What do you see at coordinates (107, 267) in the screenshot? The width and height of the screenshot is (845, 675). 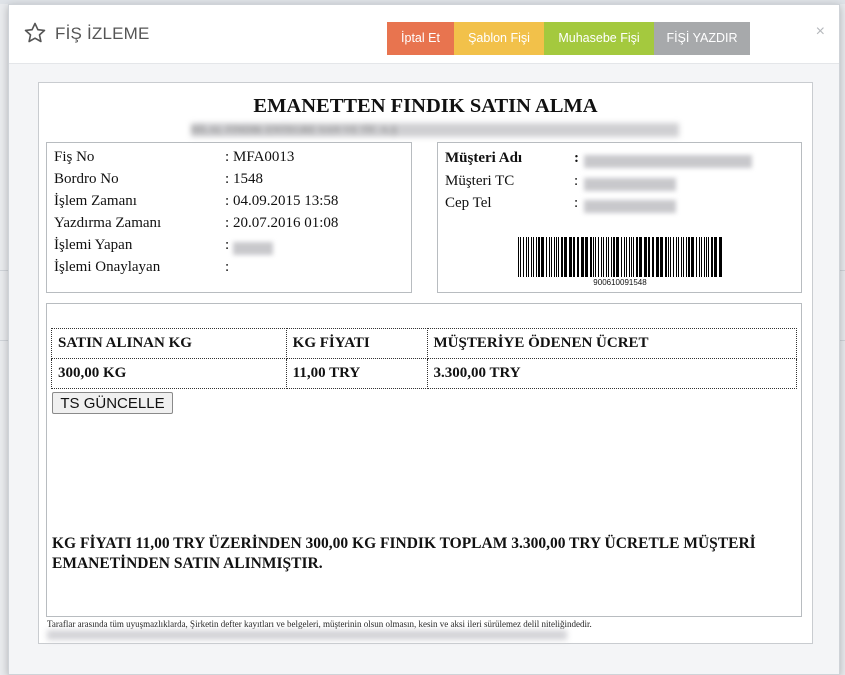 I see `info-label: İşlemi Onaylayan` at bounding box center [107, 267].